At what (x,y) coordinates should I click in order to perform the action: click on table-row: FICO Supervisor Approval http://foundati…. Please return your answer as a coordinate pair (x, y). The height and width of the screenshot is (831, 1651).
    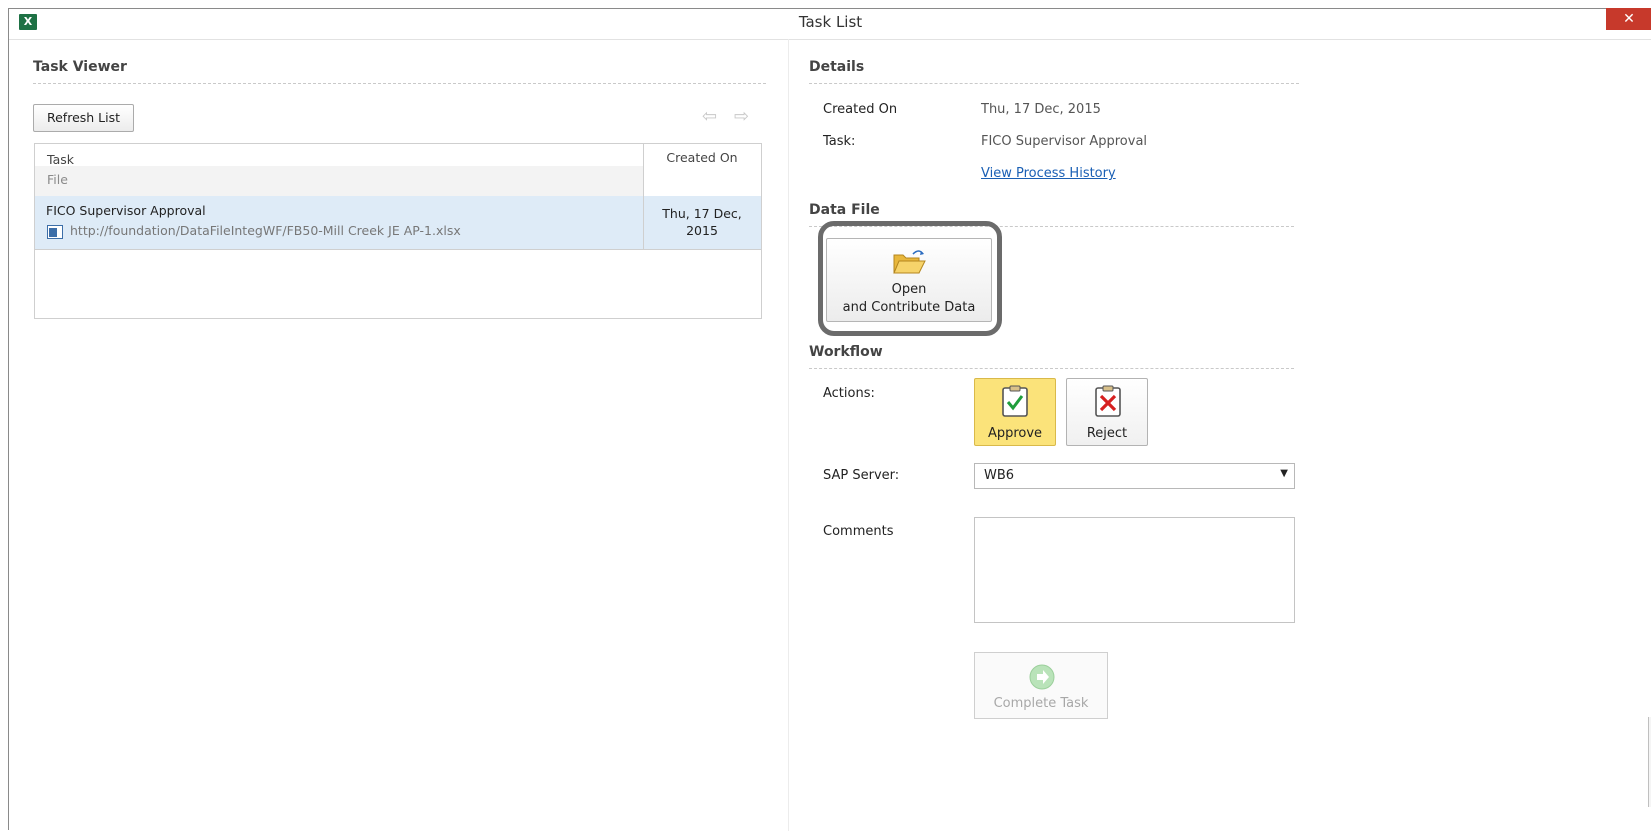
    Looking at the image, I should click on (398, 223).